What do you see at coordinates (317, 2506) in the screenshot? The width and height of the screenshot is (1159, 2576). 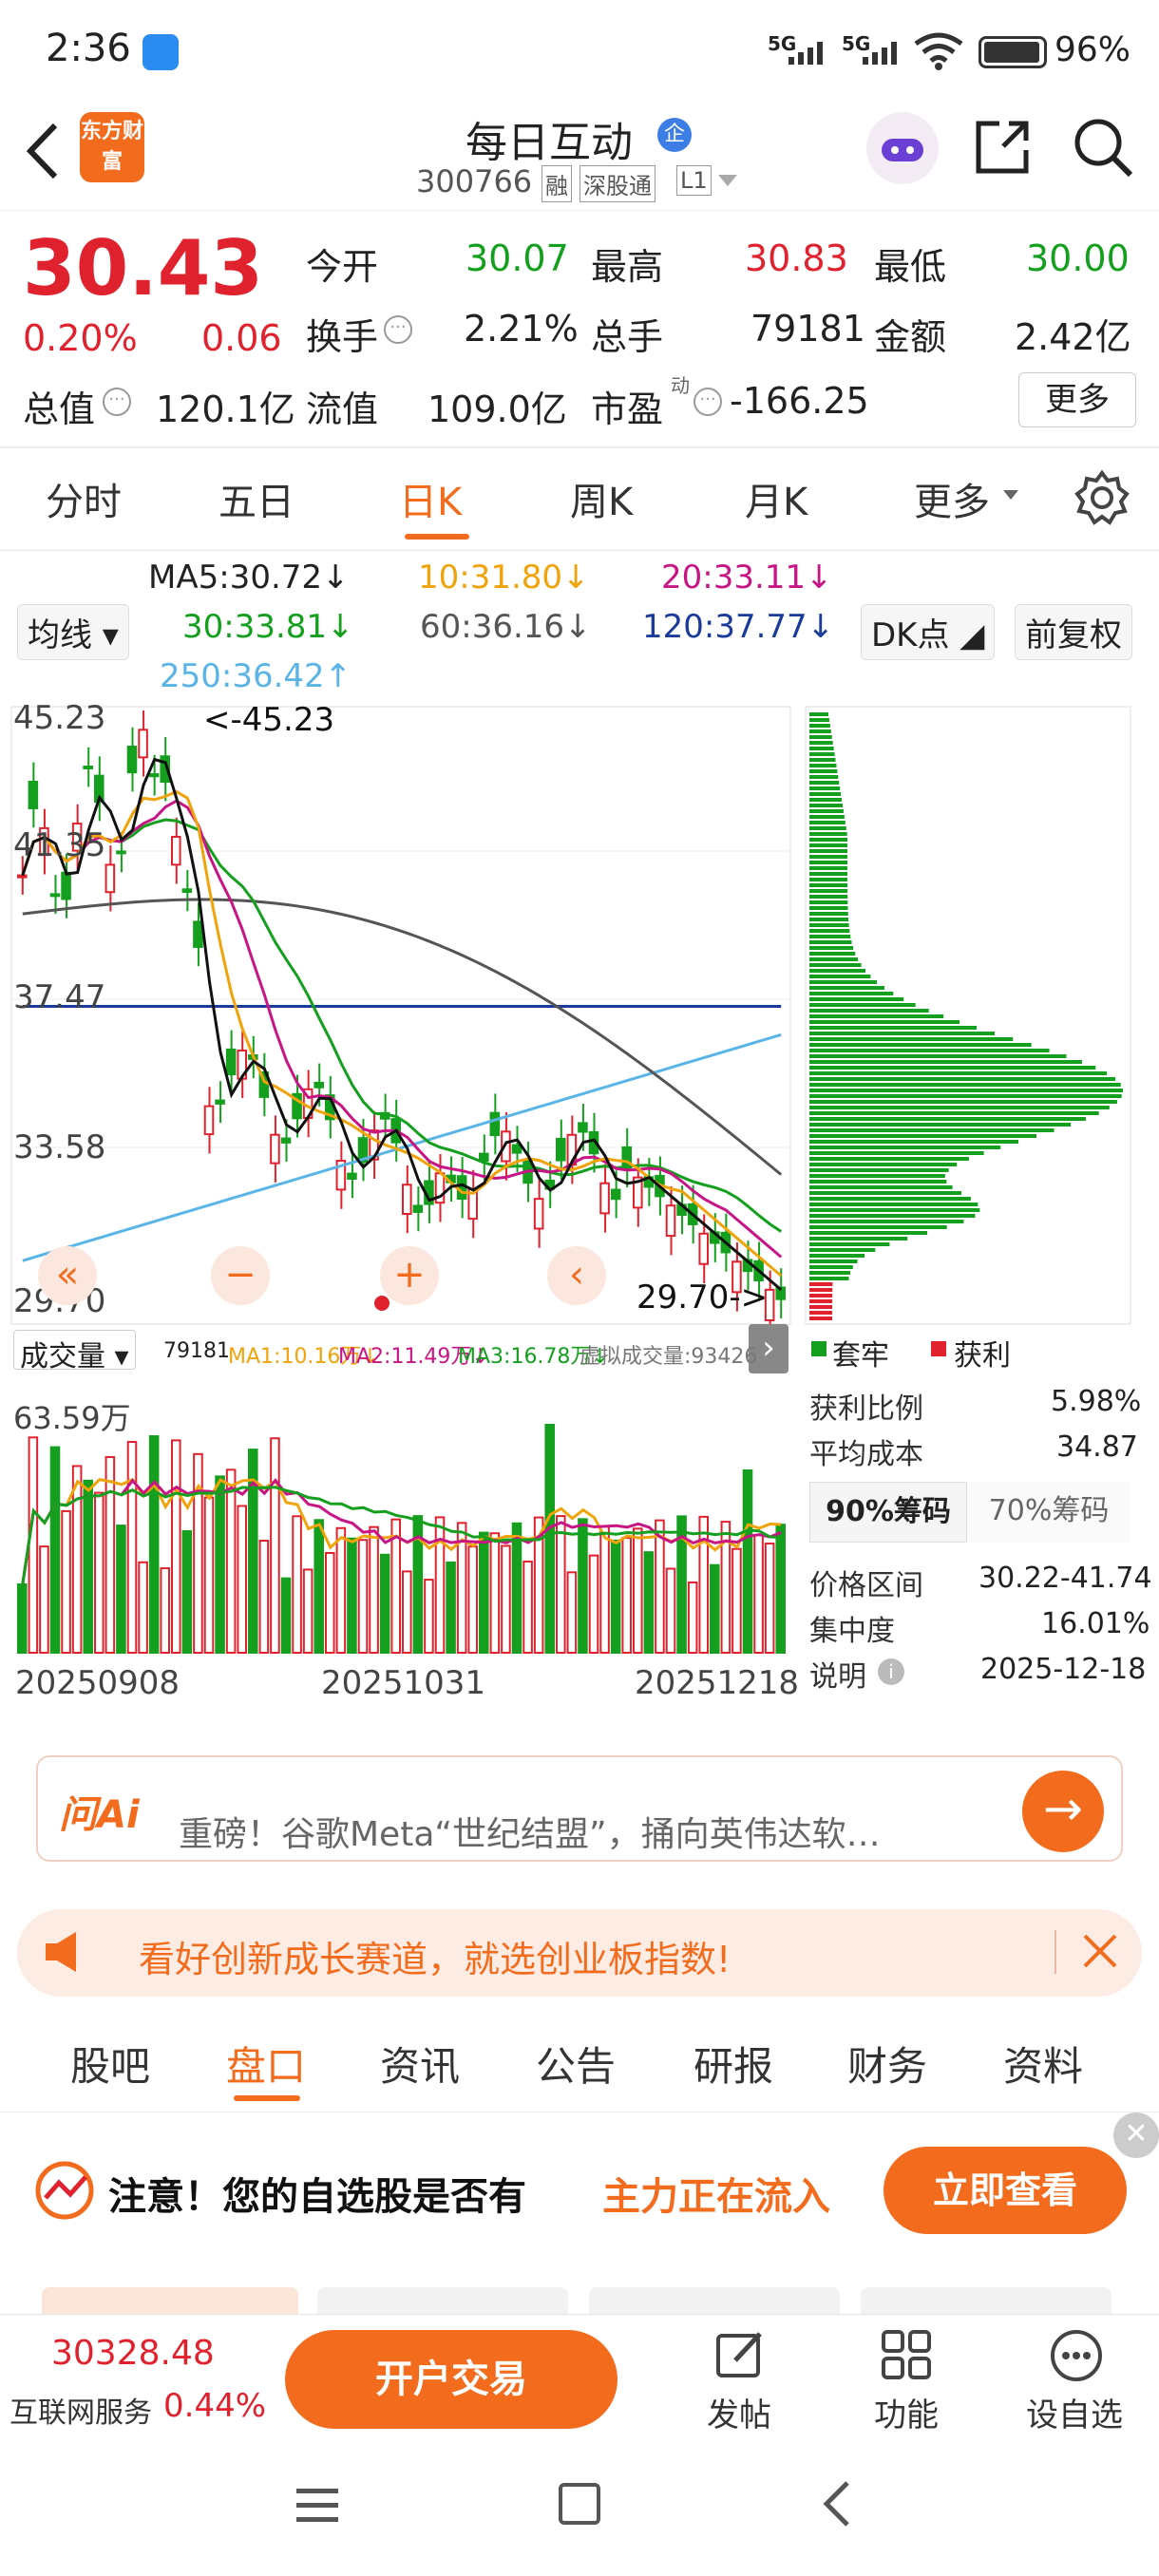 I see `menu-icon` at bounding box center [317, 2506].